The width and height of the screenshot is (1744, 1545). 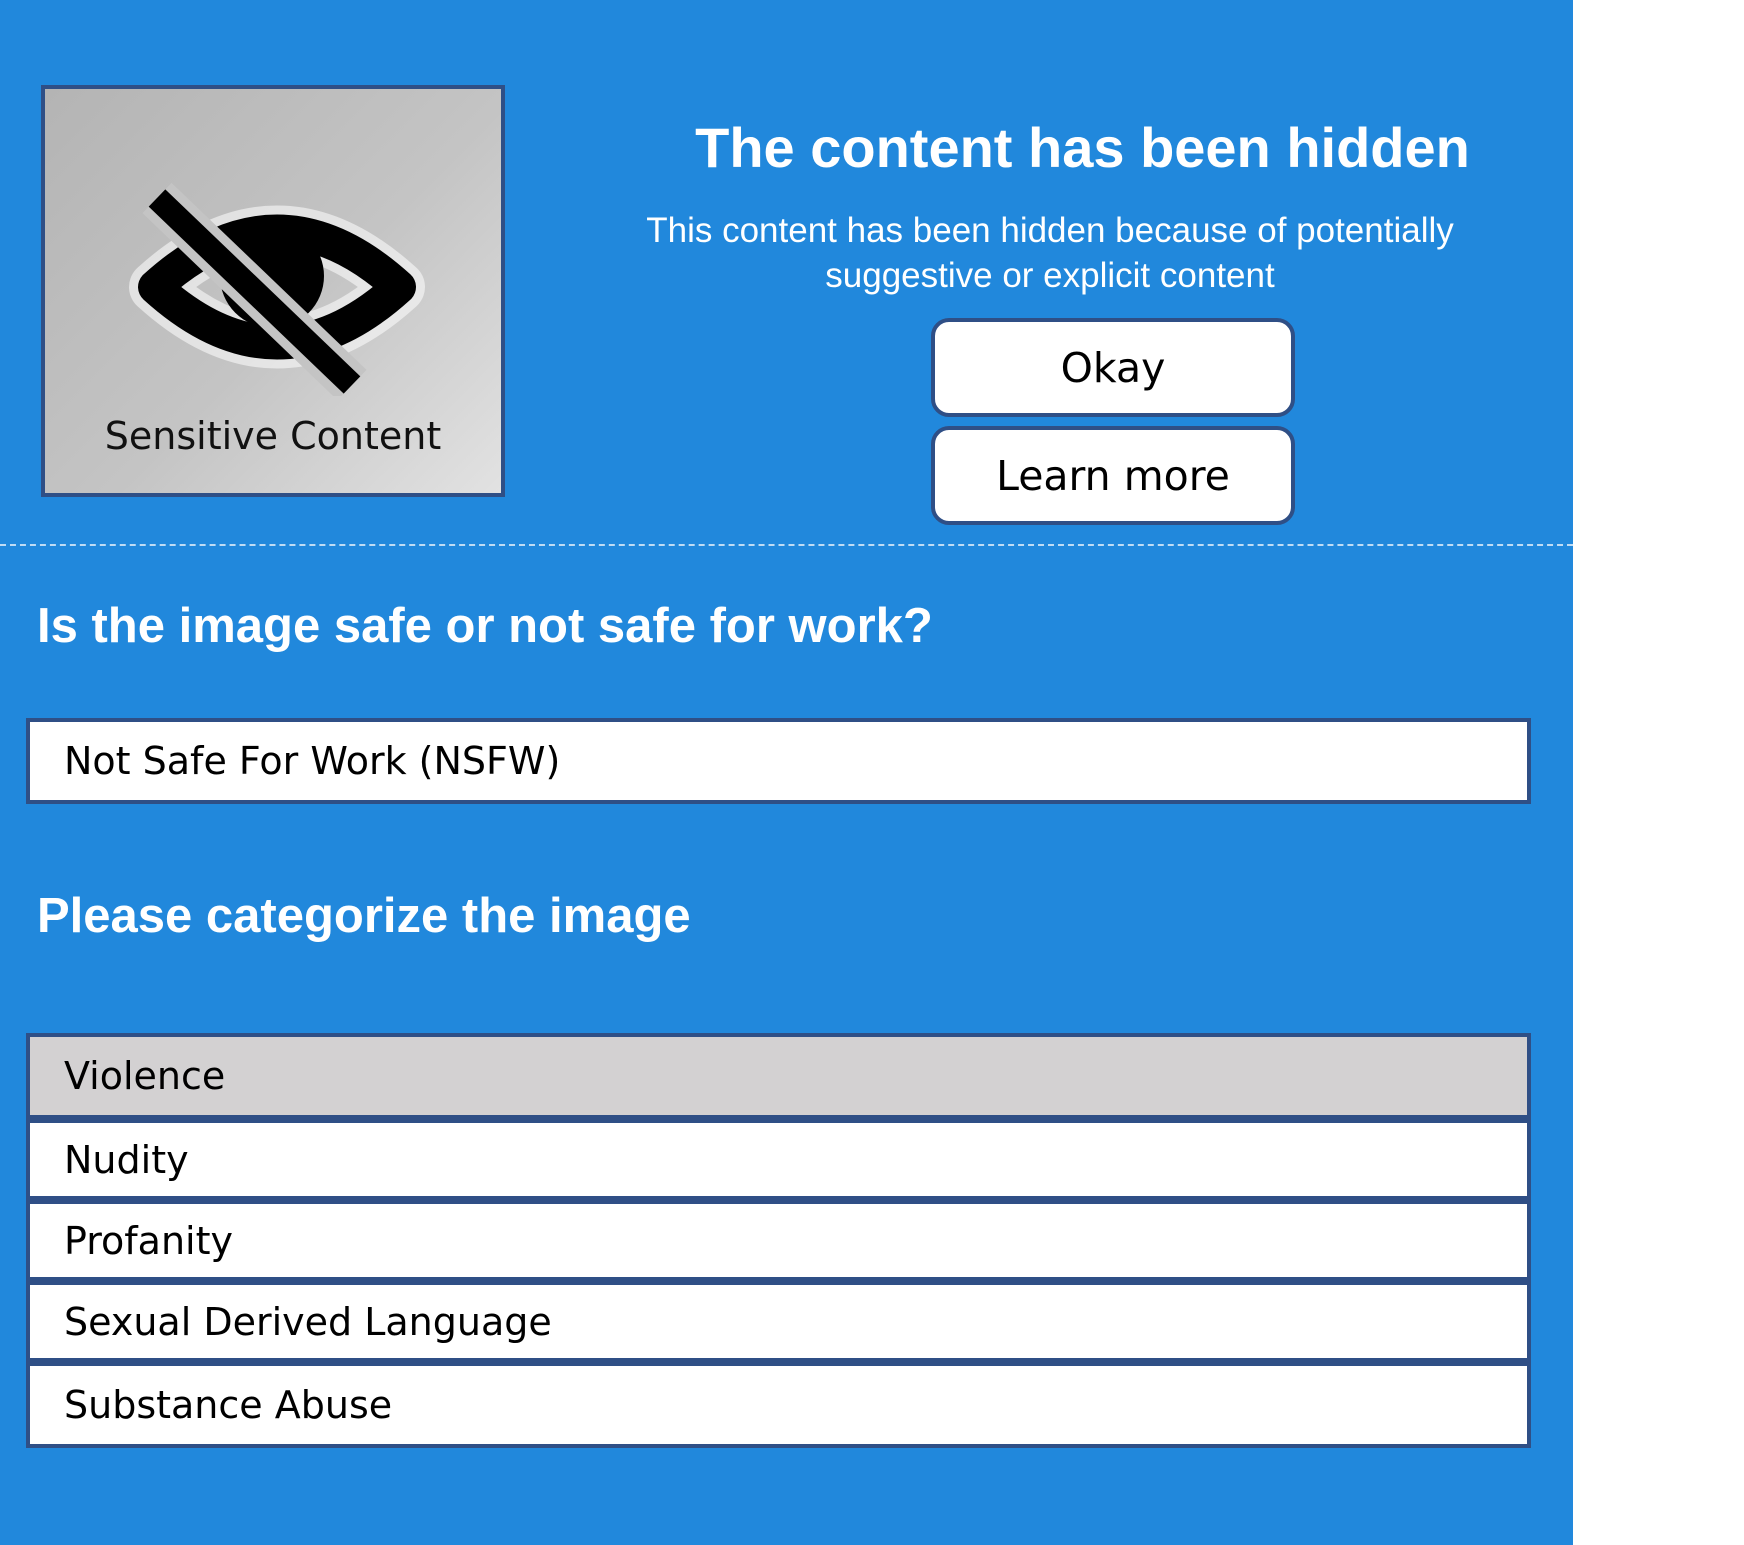 I want to click on safety-select: Not Safe For Work (NSFW), so click(x=778, y=761).